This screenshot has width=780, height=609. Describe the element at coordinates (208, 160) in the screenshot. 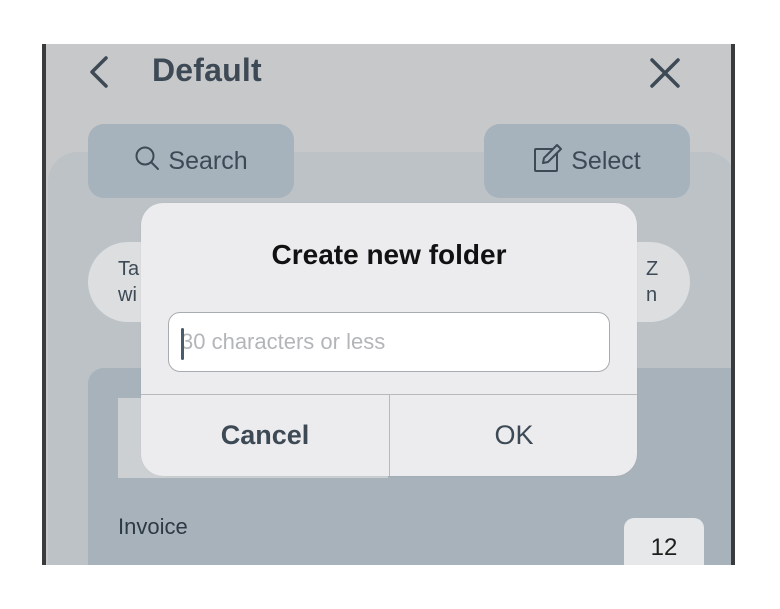

I see `search-button-label: Search` at that location.